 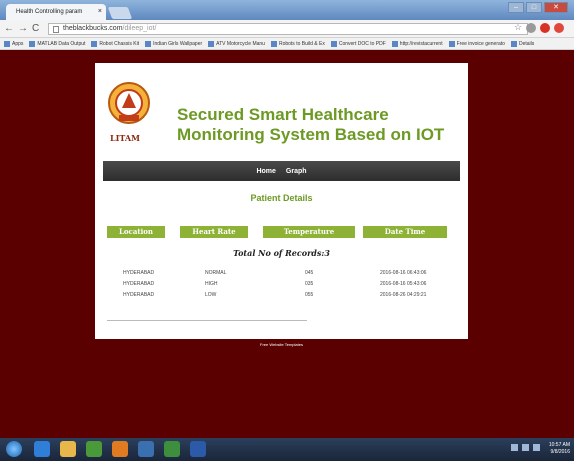 I want to click on page-icon, so click(x=56, y=29).